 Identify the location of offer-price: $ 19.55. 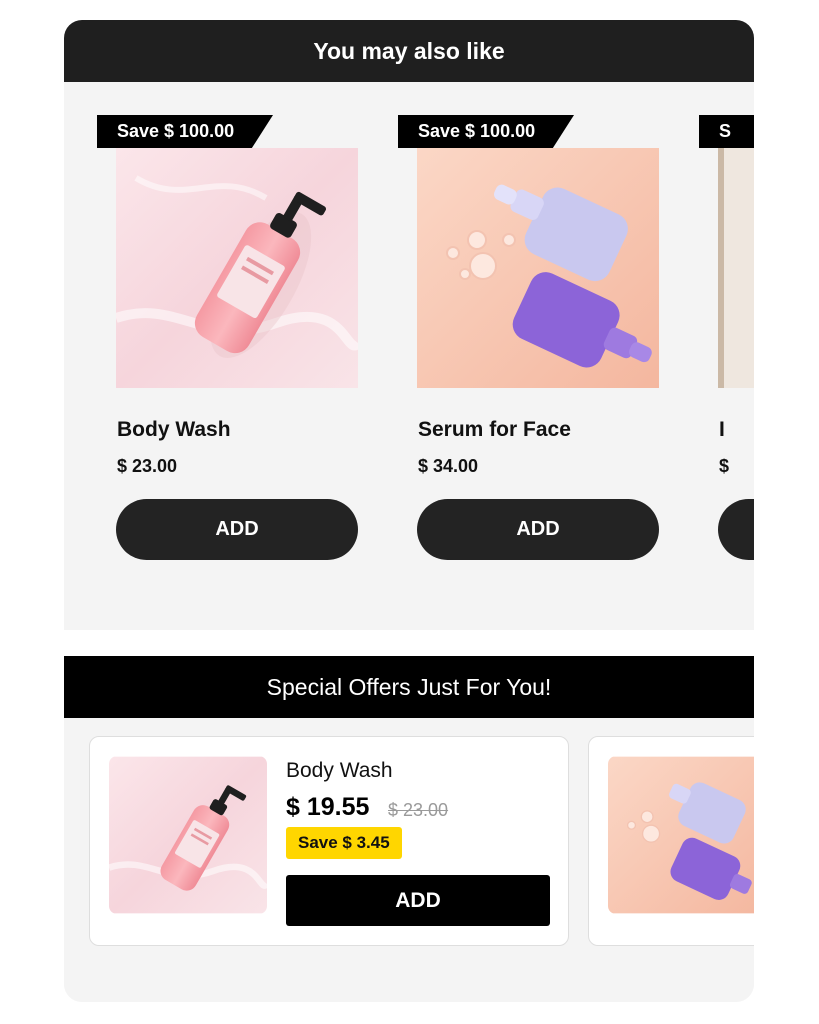
(328, 807).